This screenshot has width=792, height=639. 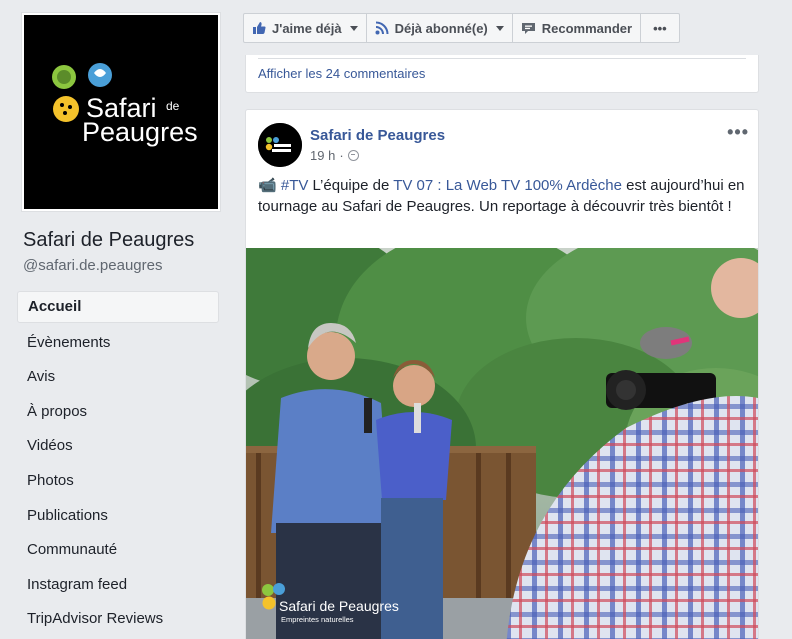 What do you see at coordinates (267, 185) in the screenshot?
I see `video-camera-icon: 📹` at bounding box center [267, 185].